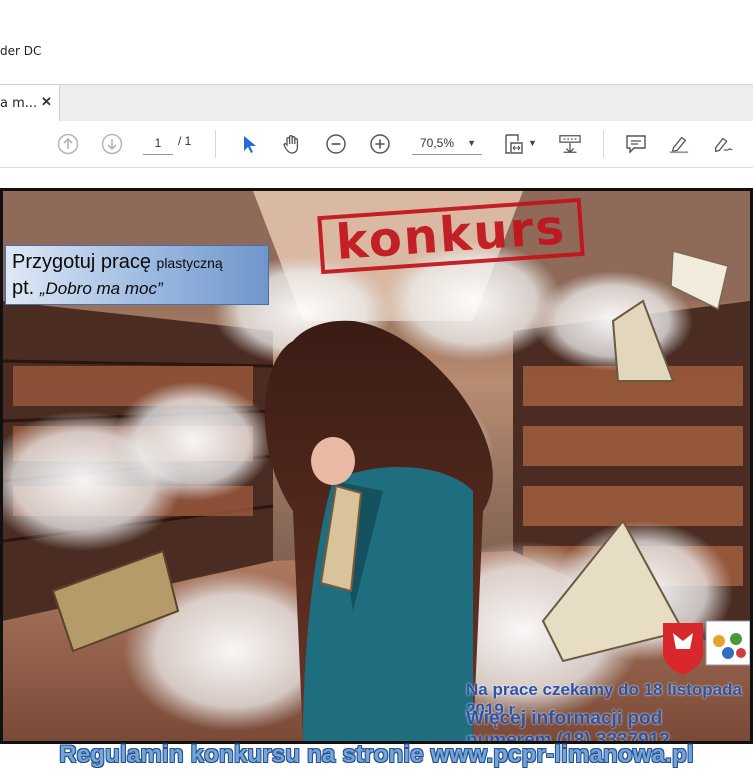 The image size is (753, 769). Describe the element at coordinates (112, 144) in the screenshot. I see `next-page-icon` at that location.